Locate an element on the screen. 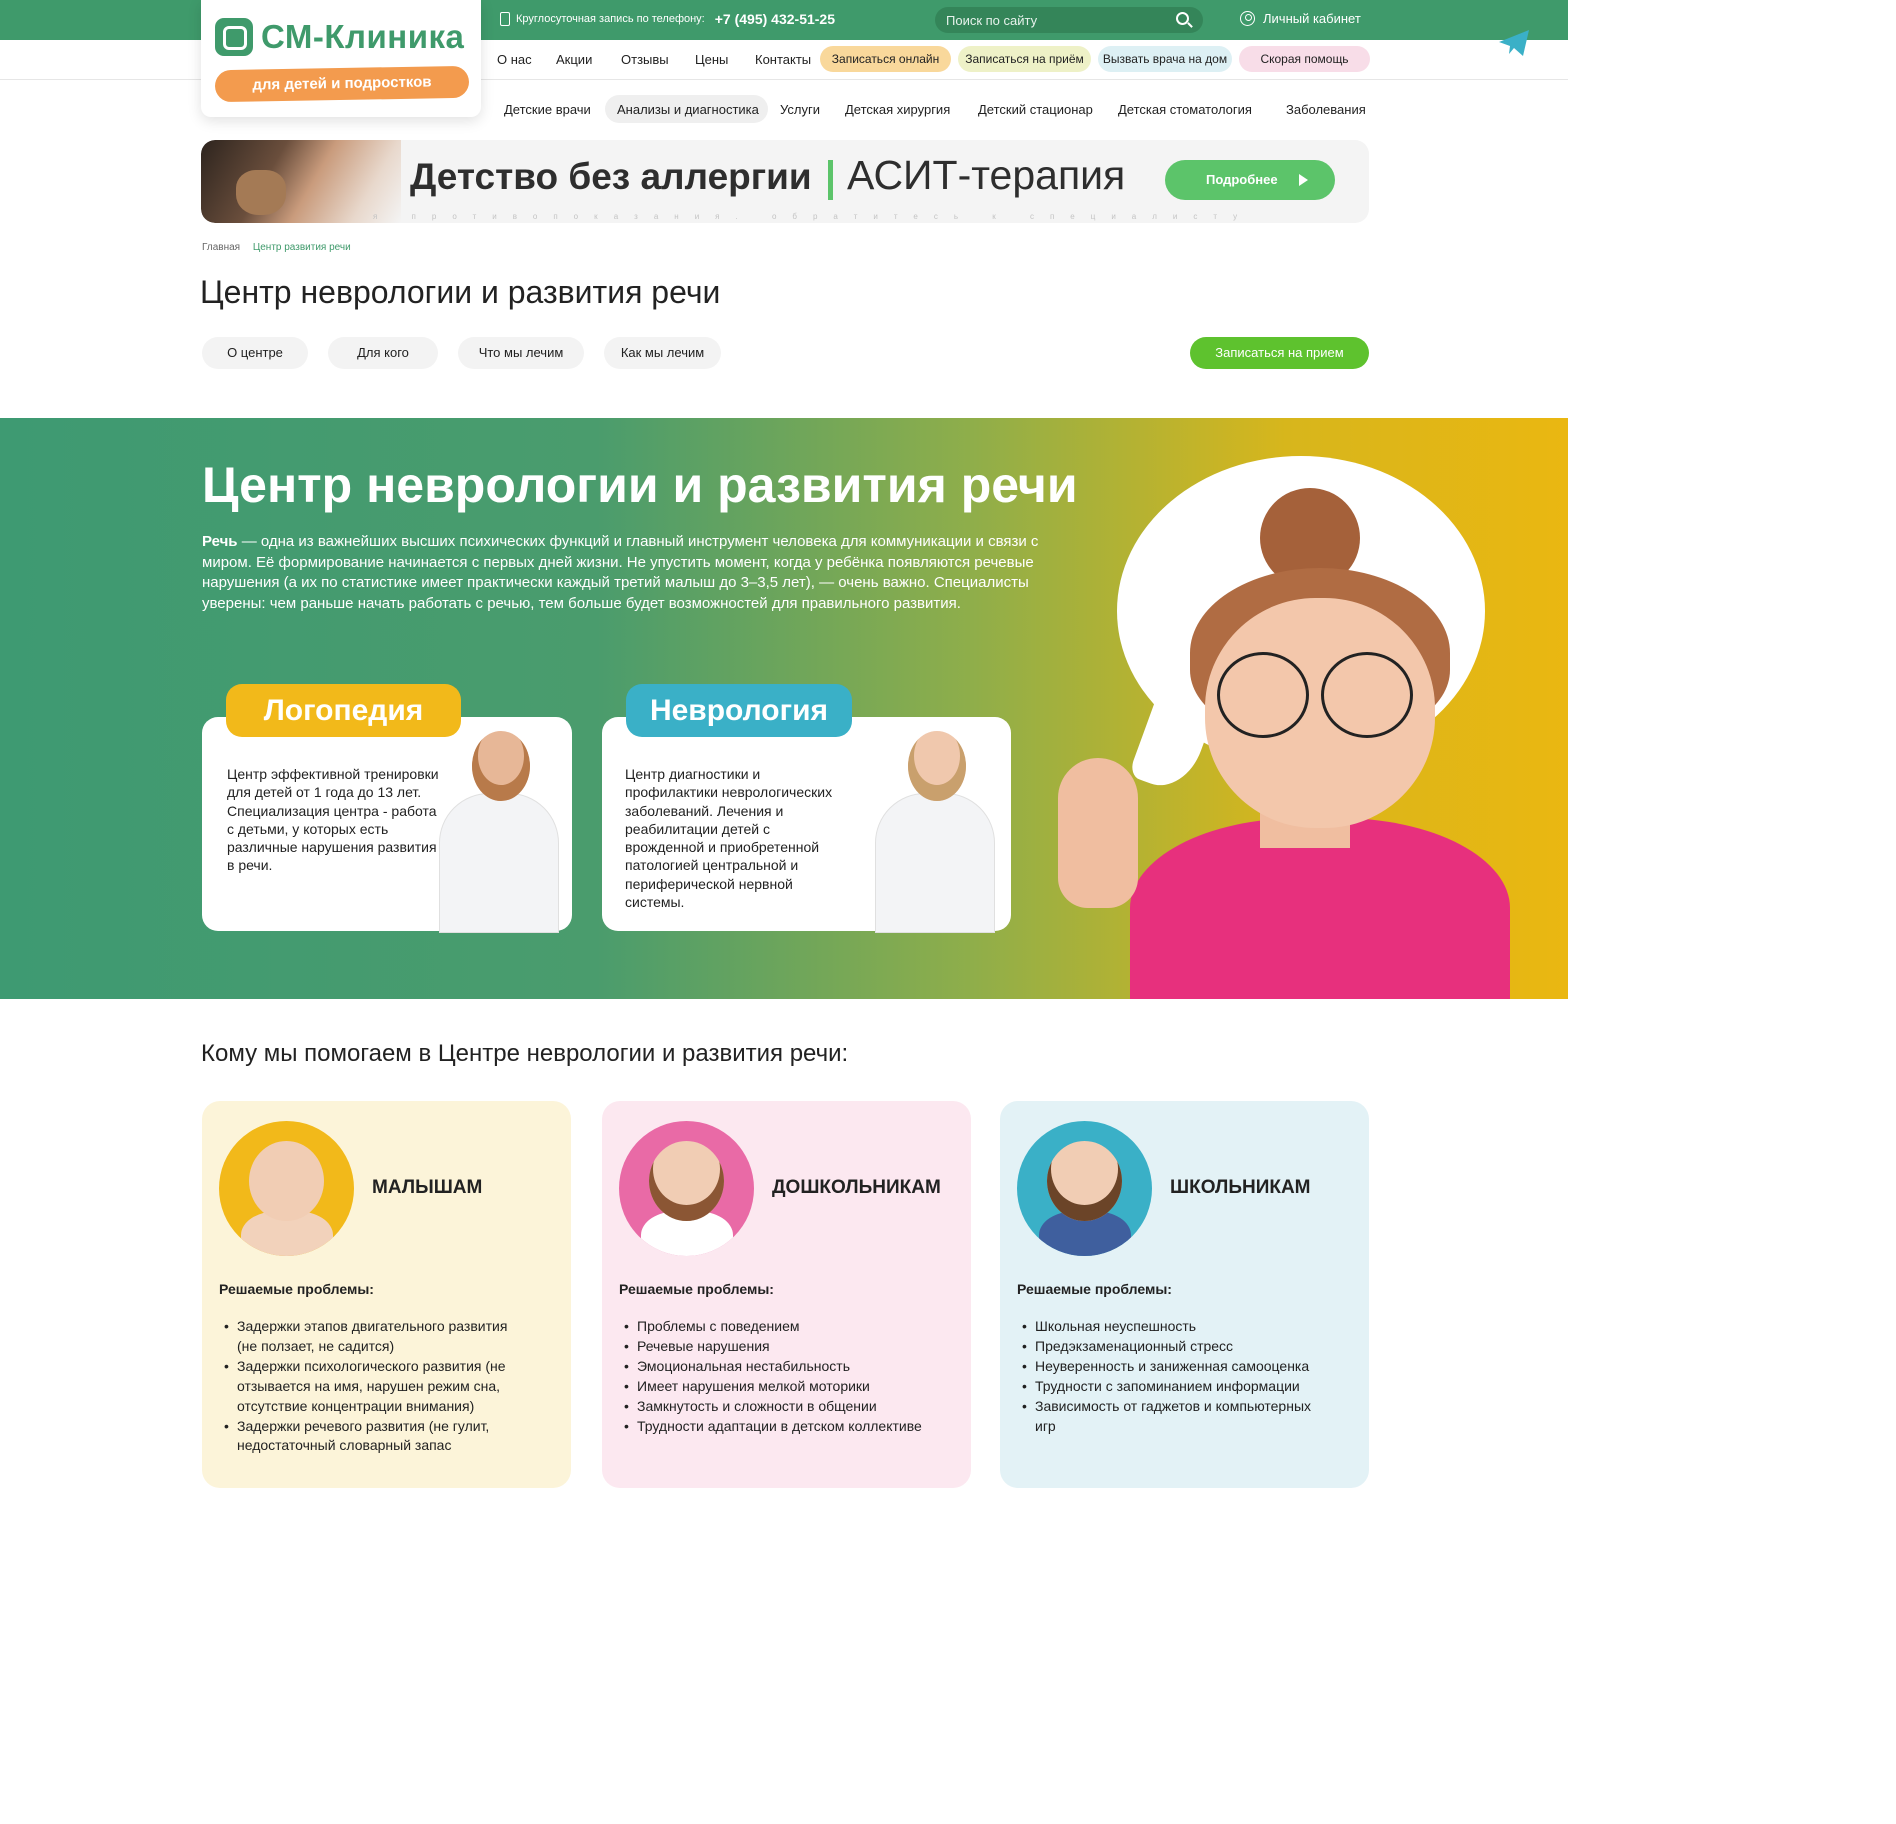  audience-title: ШКОЛЬНИКАМ is located at coordinates (1240, 1187).